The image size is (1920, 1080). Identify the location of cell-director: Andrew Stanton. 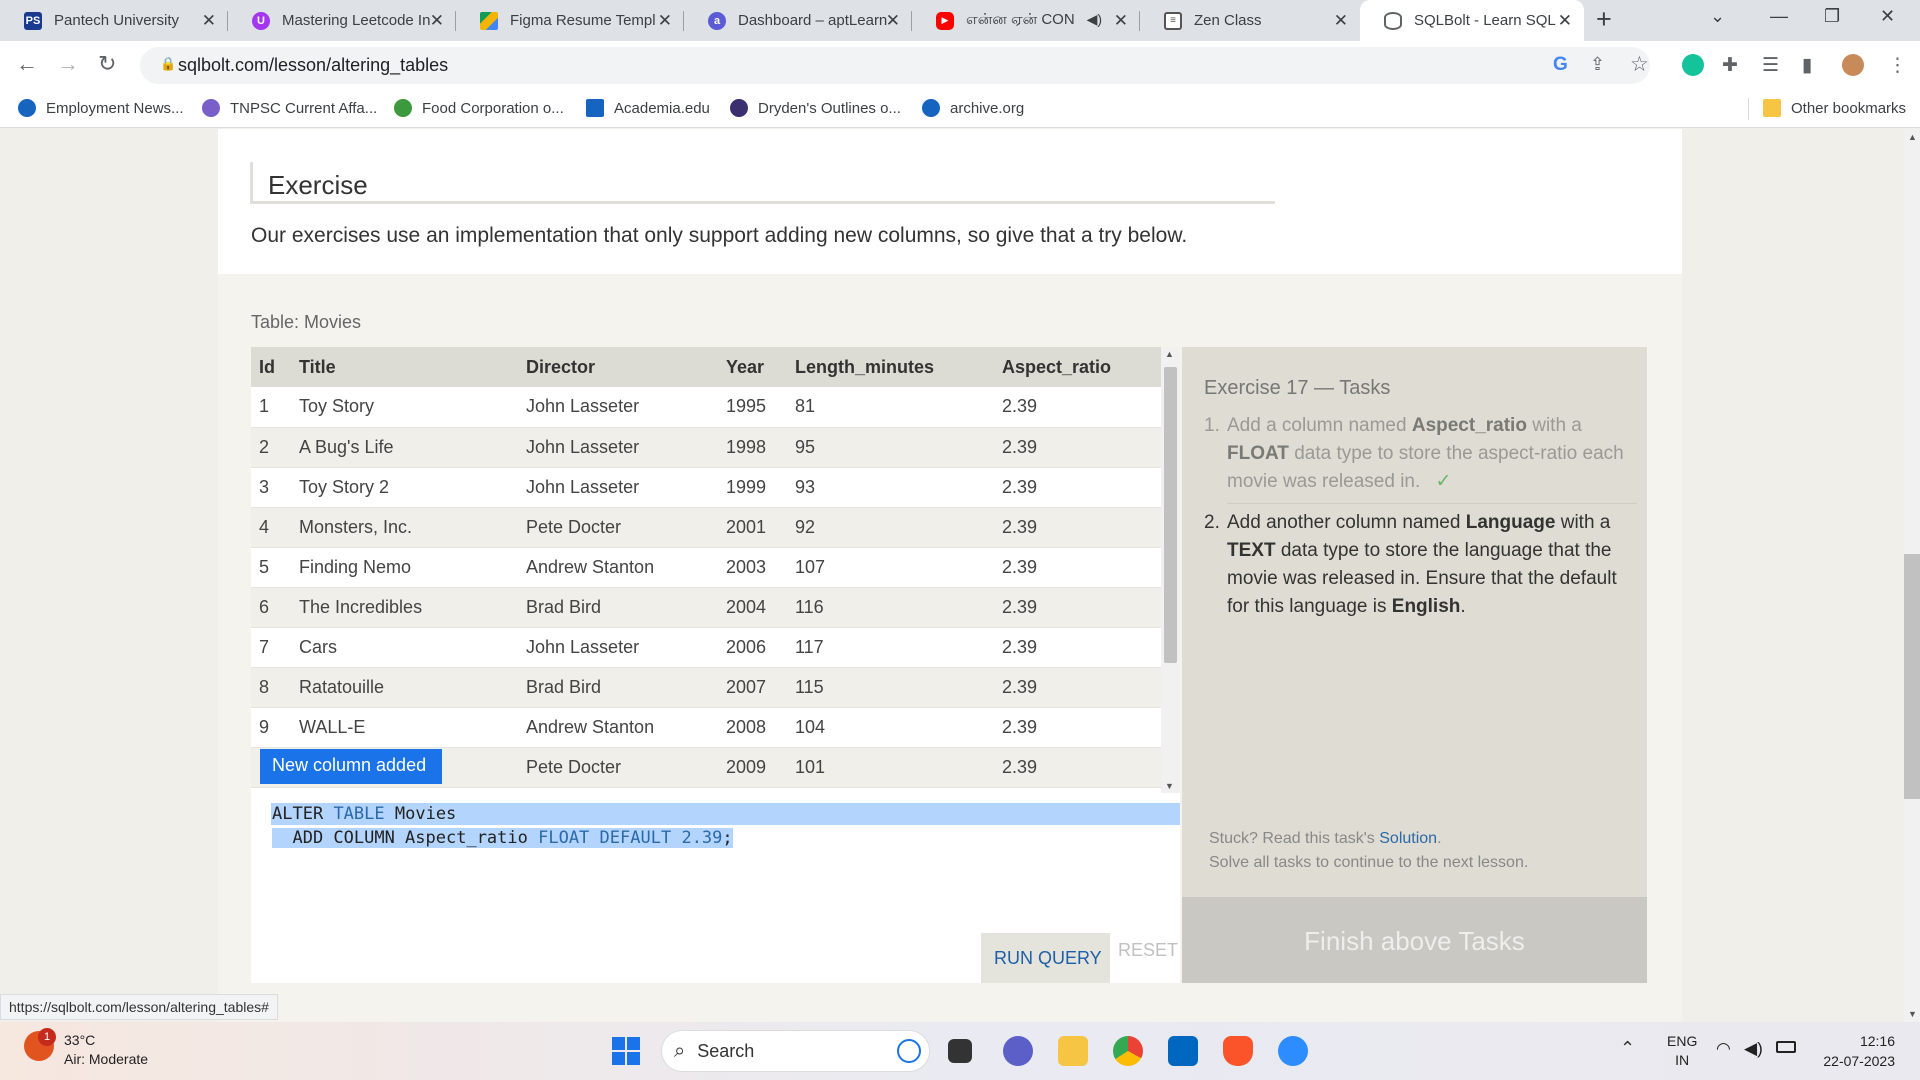
(618, 567).